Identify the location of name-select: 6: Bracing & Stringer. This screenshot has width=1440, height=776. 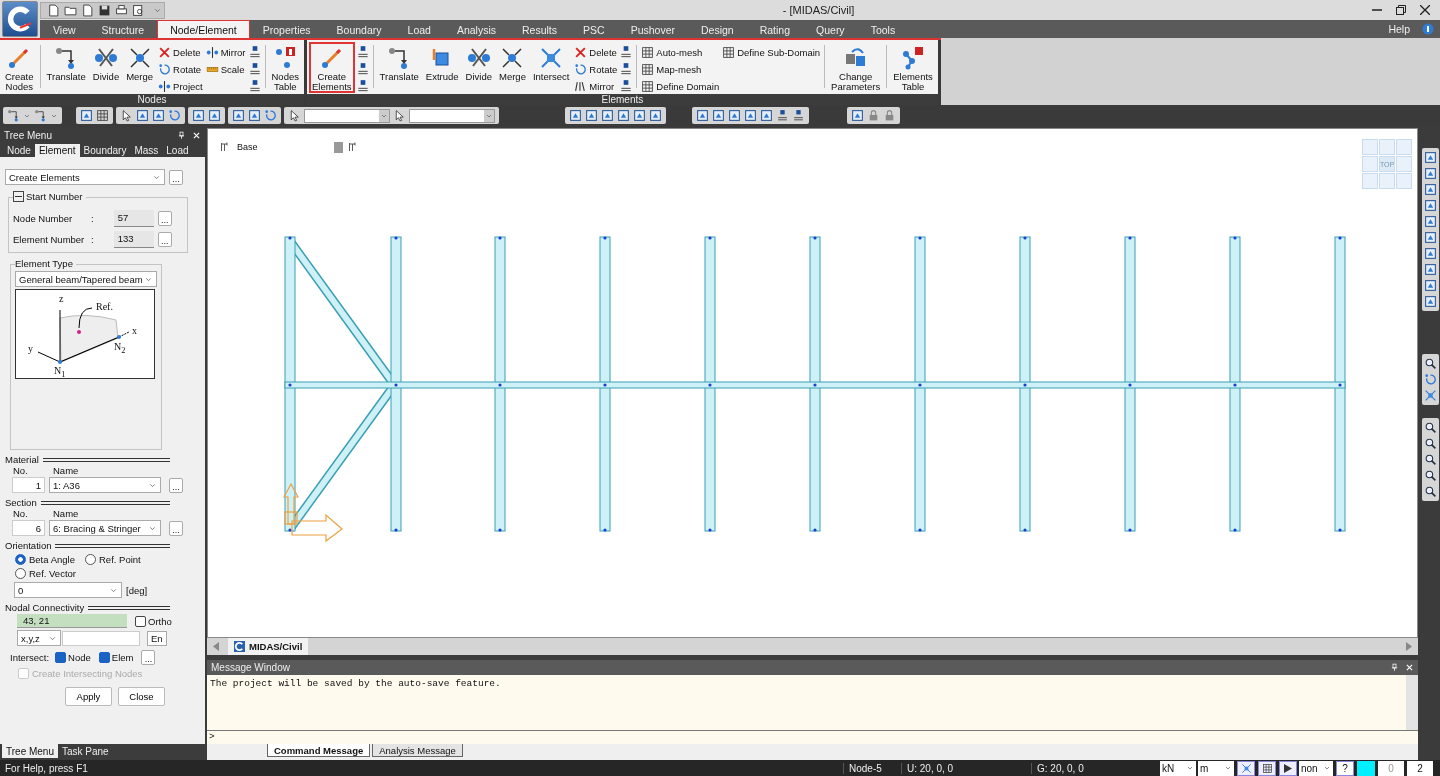
(105, 528).